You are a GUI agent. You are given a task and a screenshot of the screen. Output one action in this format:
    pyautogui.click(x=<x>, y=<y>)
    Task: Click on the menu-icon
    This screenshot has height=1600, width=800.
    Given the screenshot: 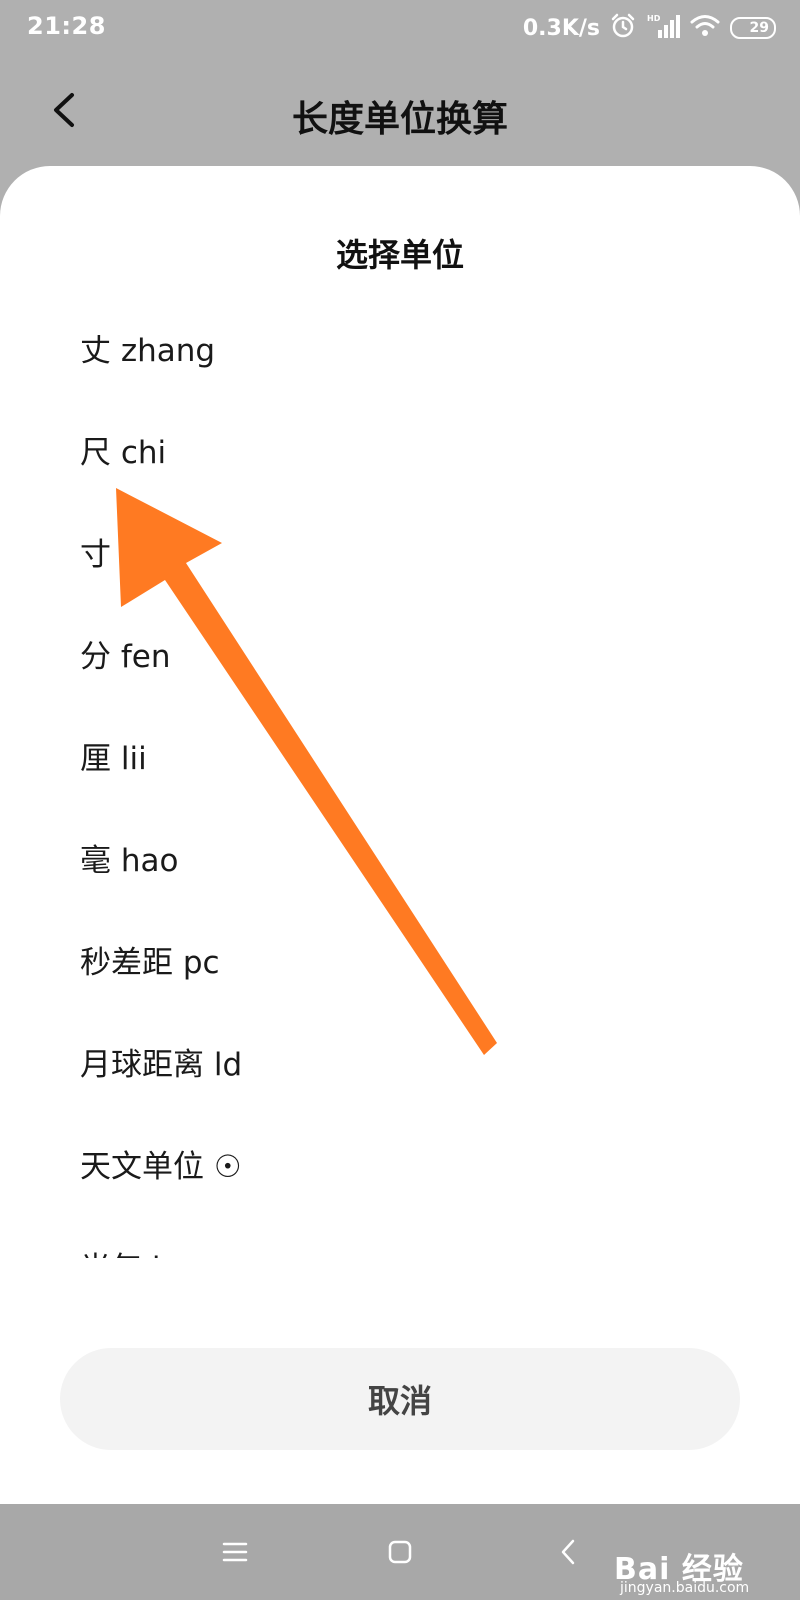 What is the action you would take?
    pyautogui.click(x=235, y=1552)
    